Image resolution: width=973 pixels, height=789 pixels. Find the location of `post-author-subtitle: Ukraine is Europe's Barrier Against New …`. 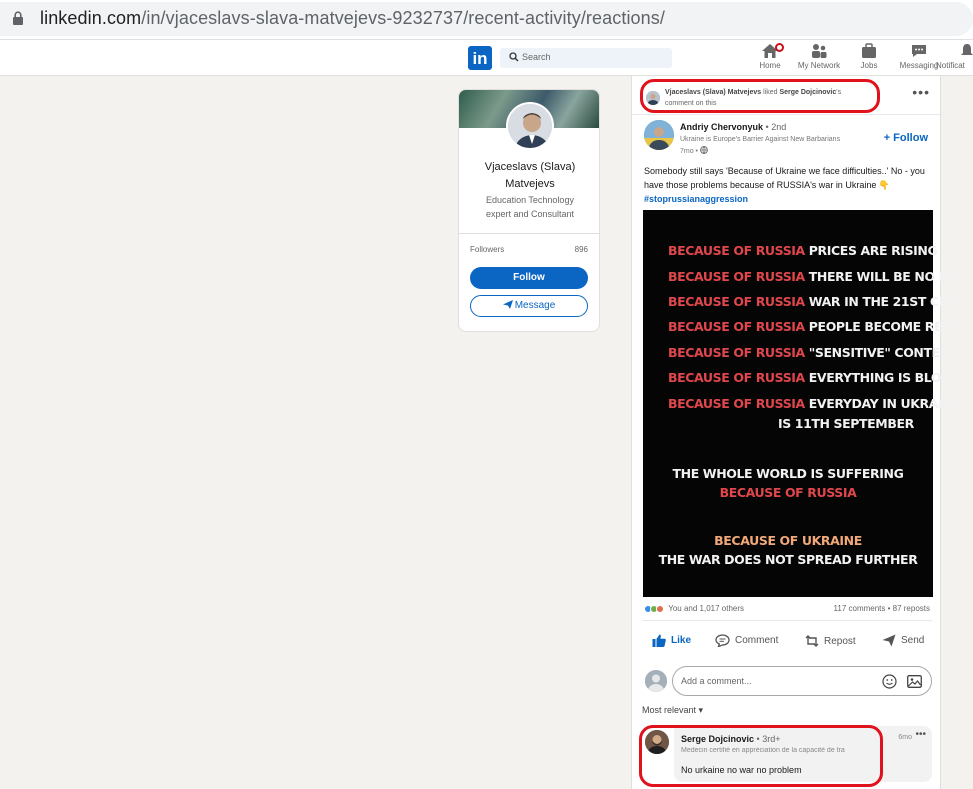

post-author-subtitle: Ukraine is Europe's Barrier Against New … is located at coordinates (760, 139).